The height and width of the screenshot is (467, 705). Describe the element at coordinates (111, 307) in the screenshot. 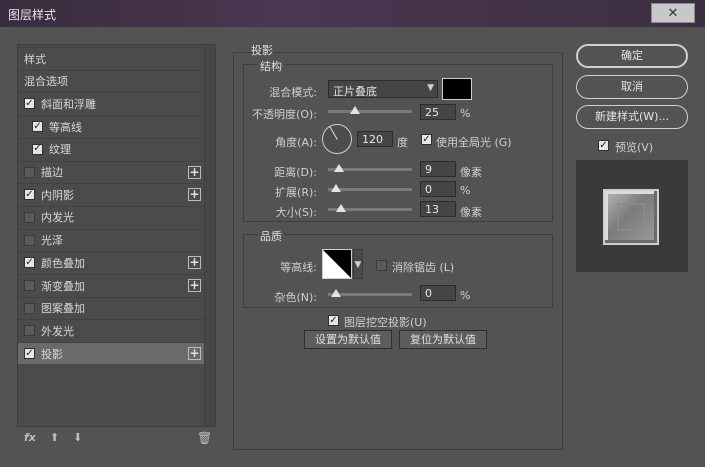

I see `style-item: 图案叠加` at that location.